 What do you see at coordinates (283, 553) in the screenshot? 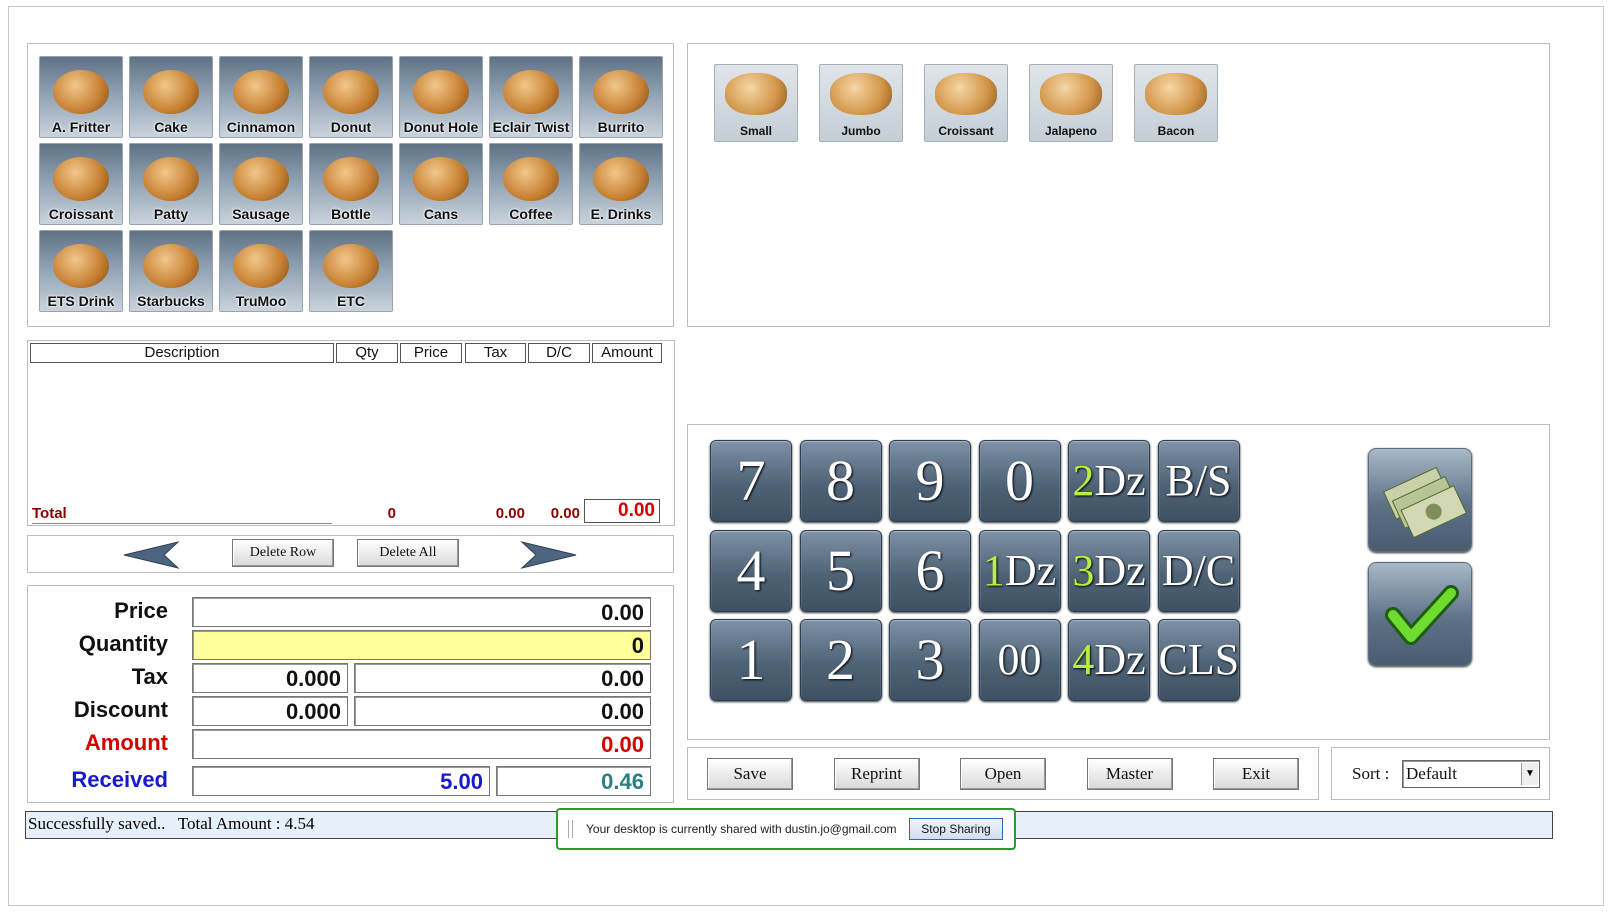
I see `delete-row-button: Delete Row` at bounding box center [283, 553].